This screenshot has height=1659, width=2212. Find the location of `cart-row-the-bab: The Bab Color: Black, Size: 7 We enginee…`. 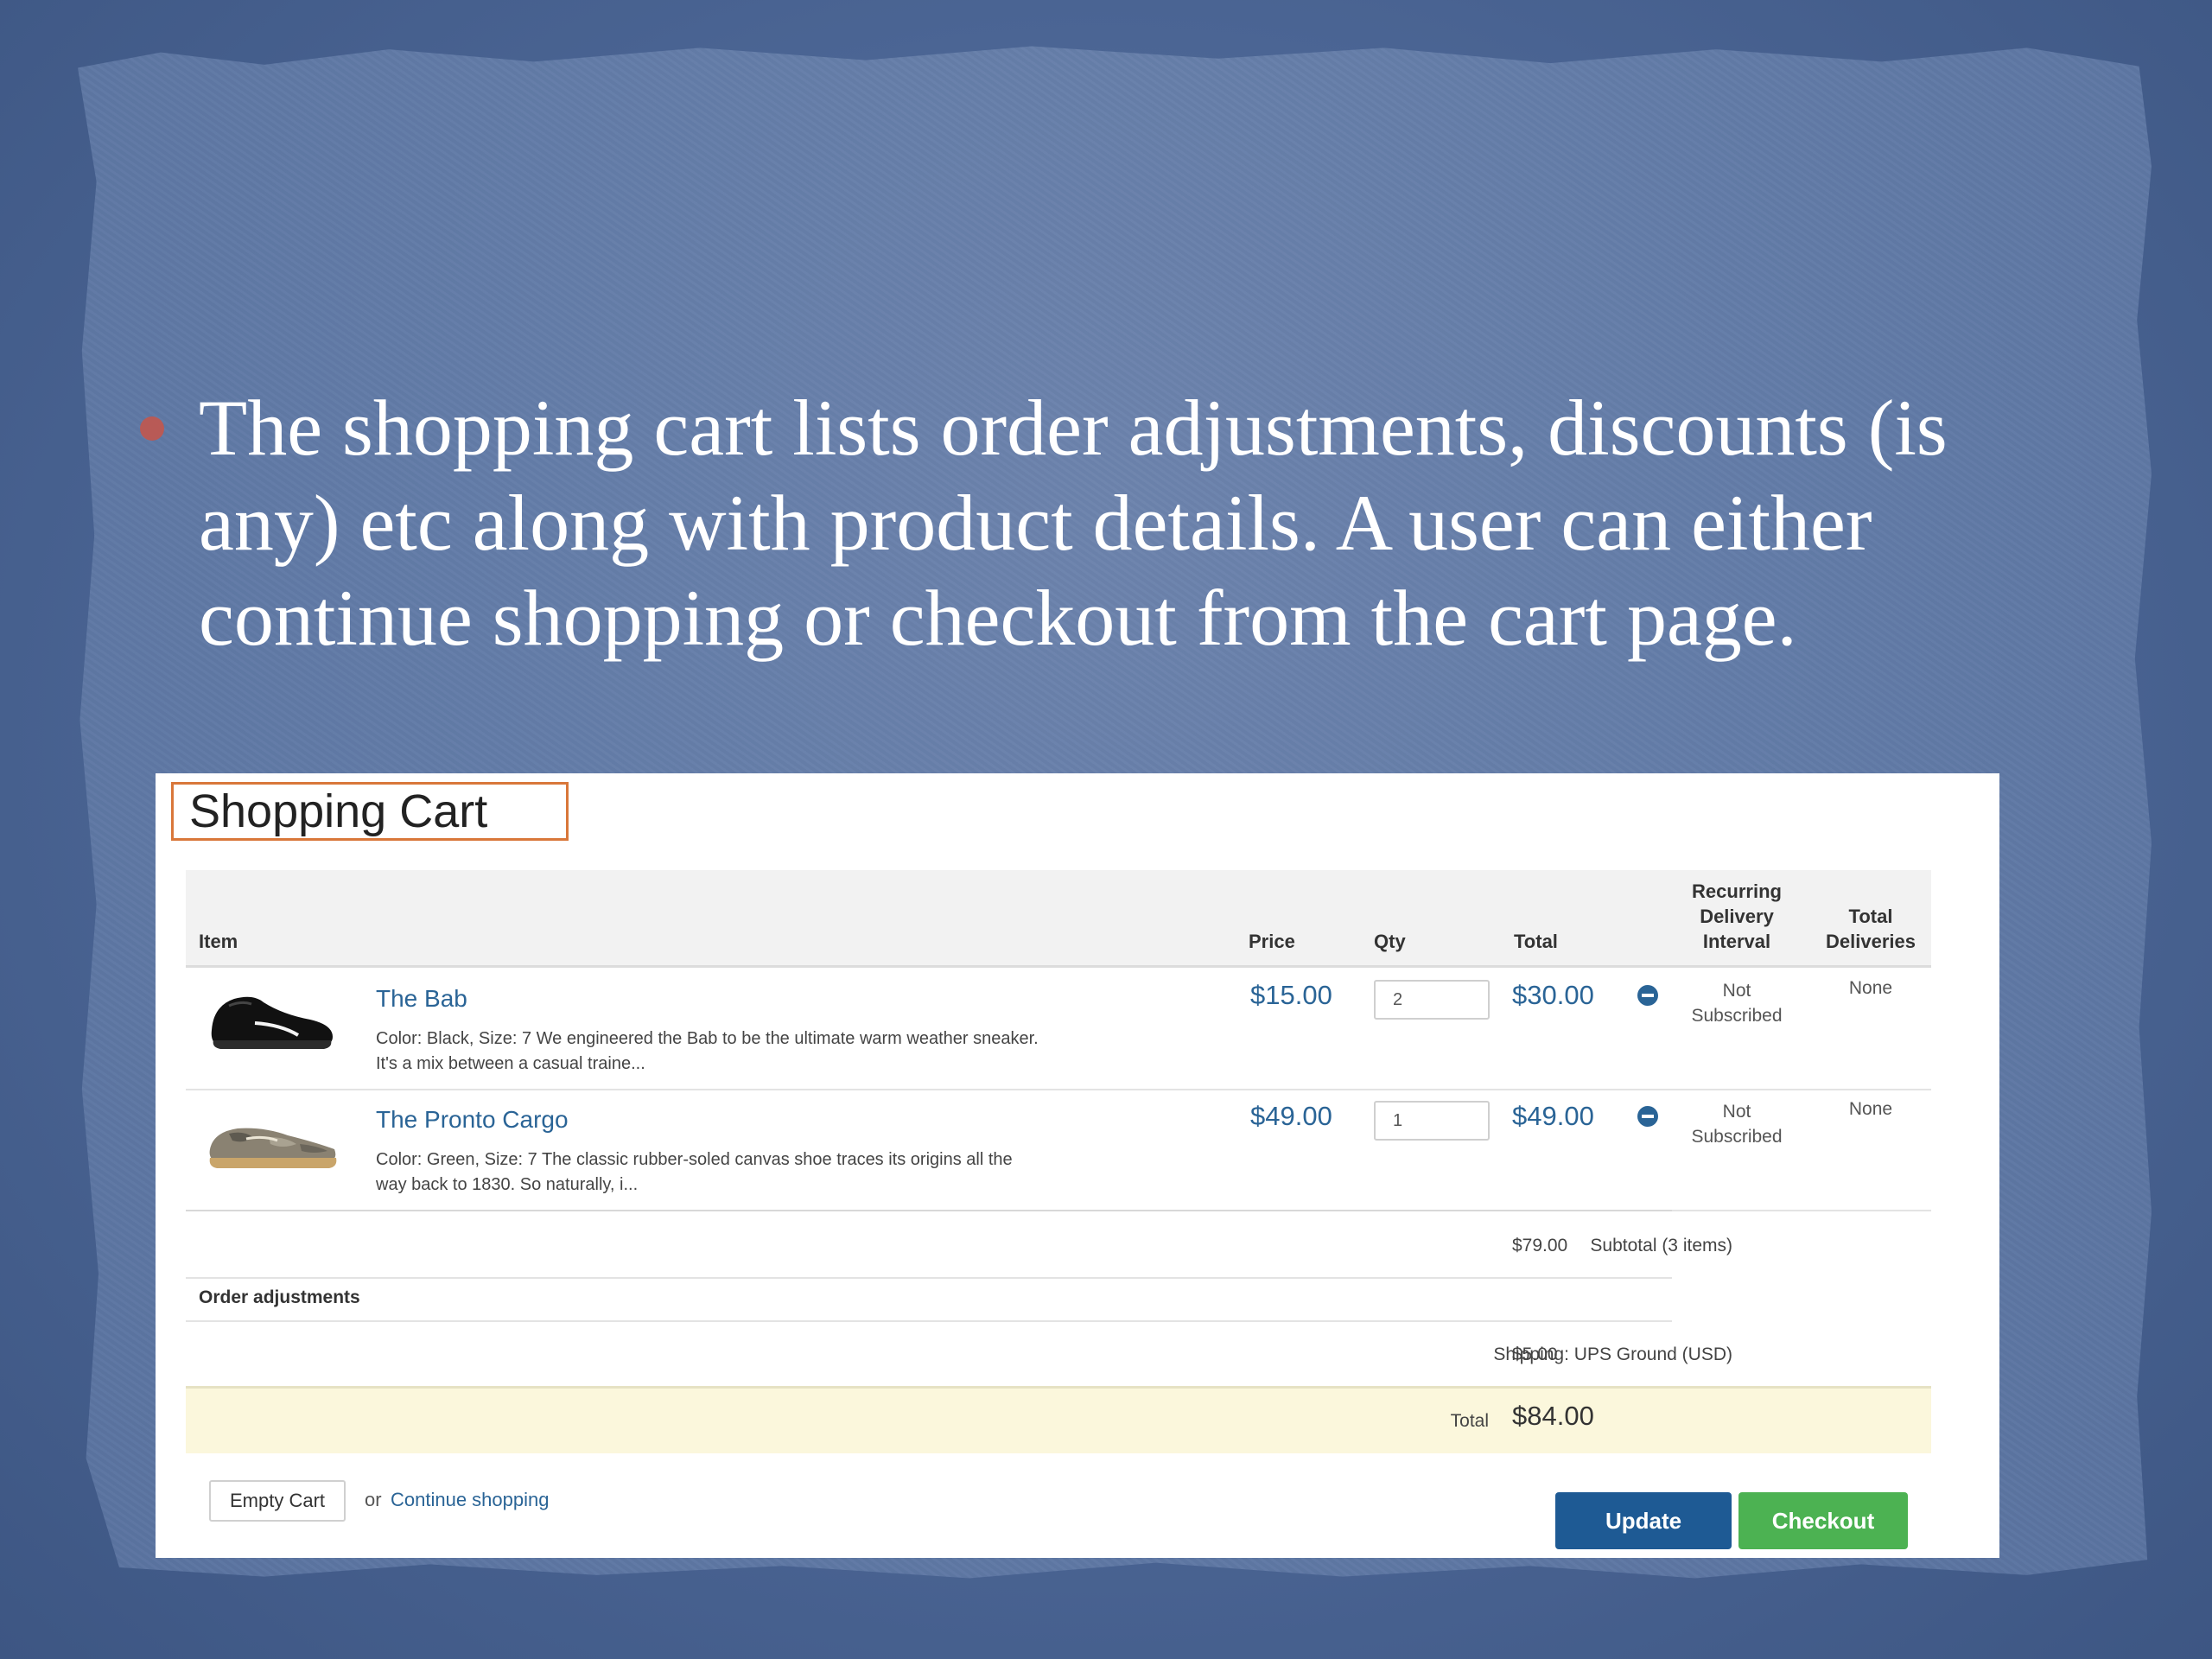

cart-row-the-bab: The Bab Color: Black, Size: 7 We enginee… is located at coordinates (1058, 1029).